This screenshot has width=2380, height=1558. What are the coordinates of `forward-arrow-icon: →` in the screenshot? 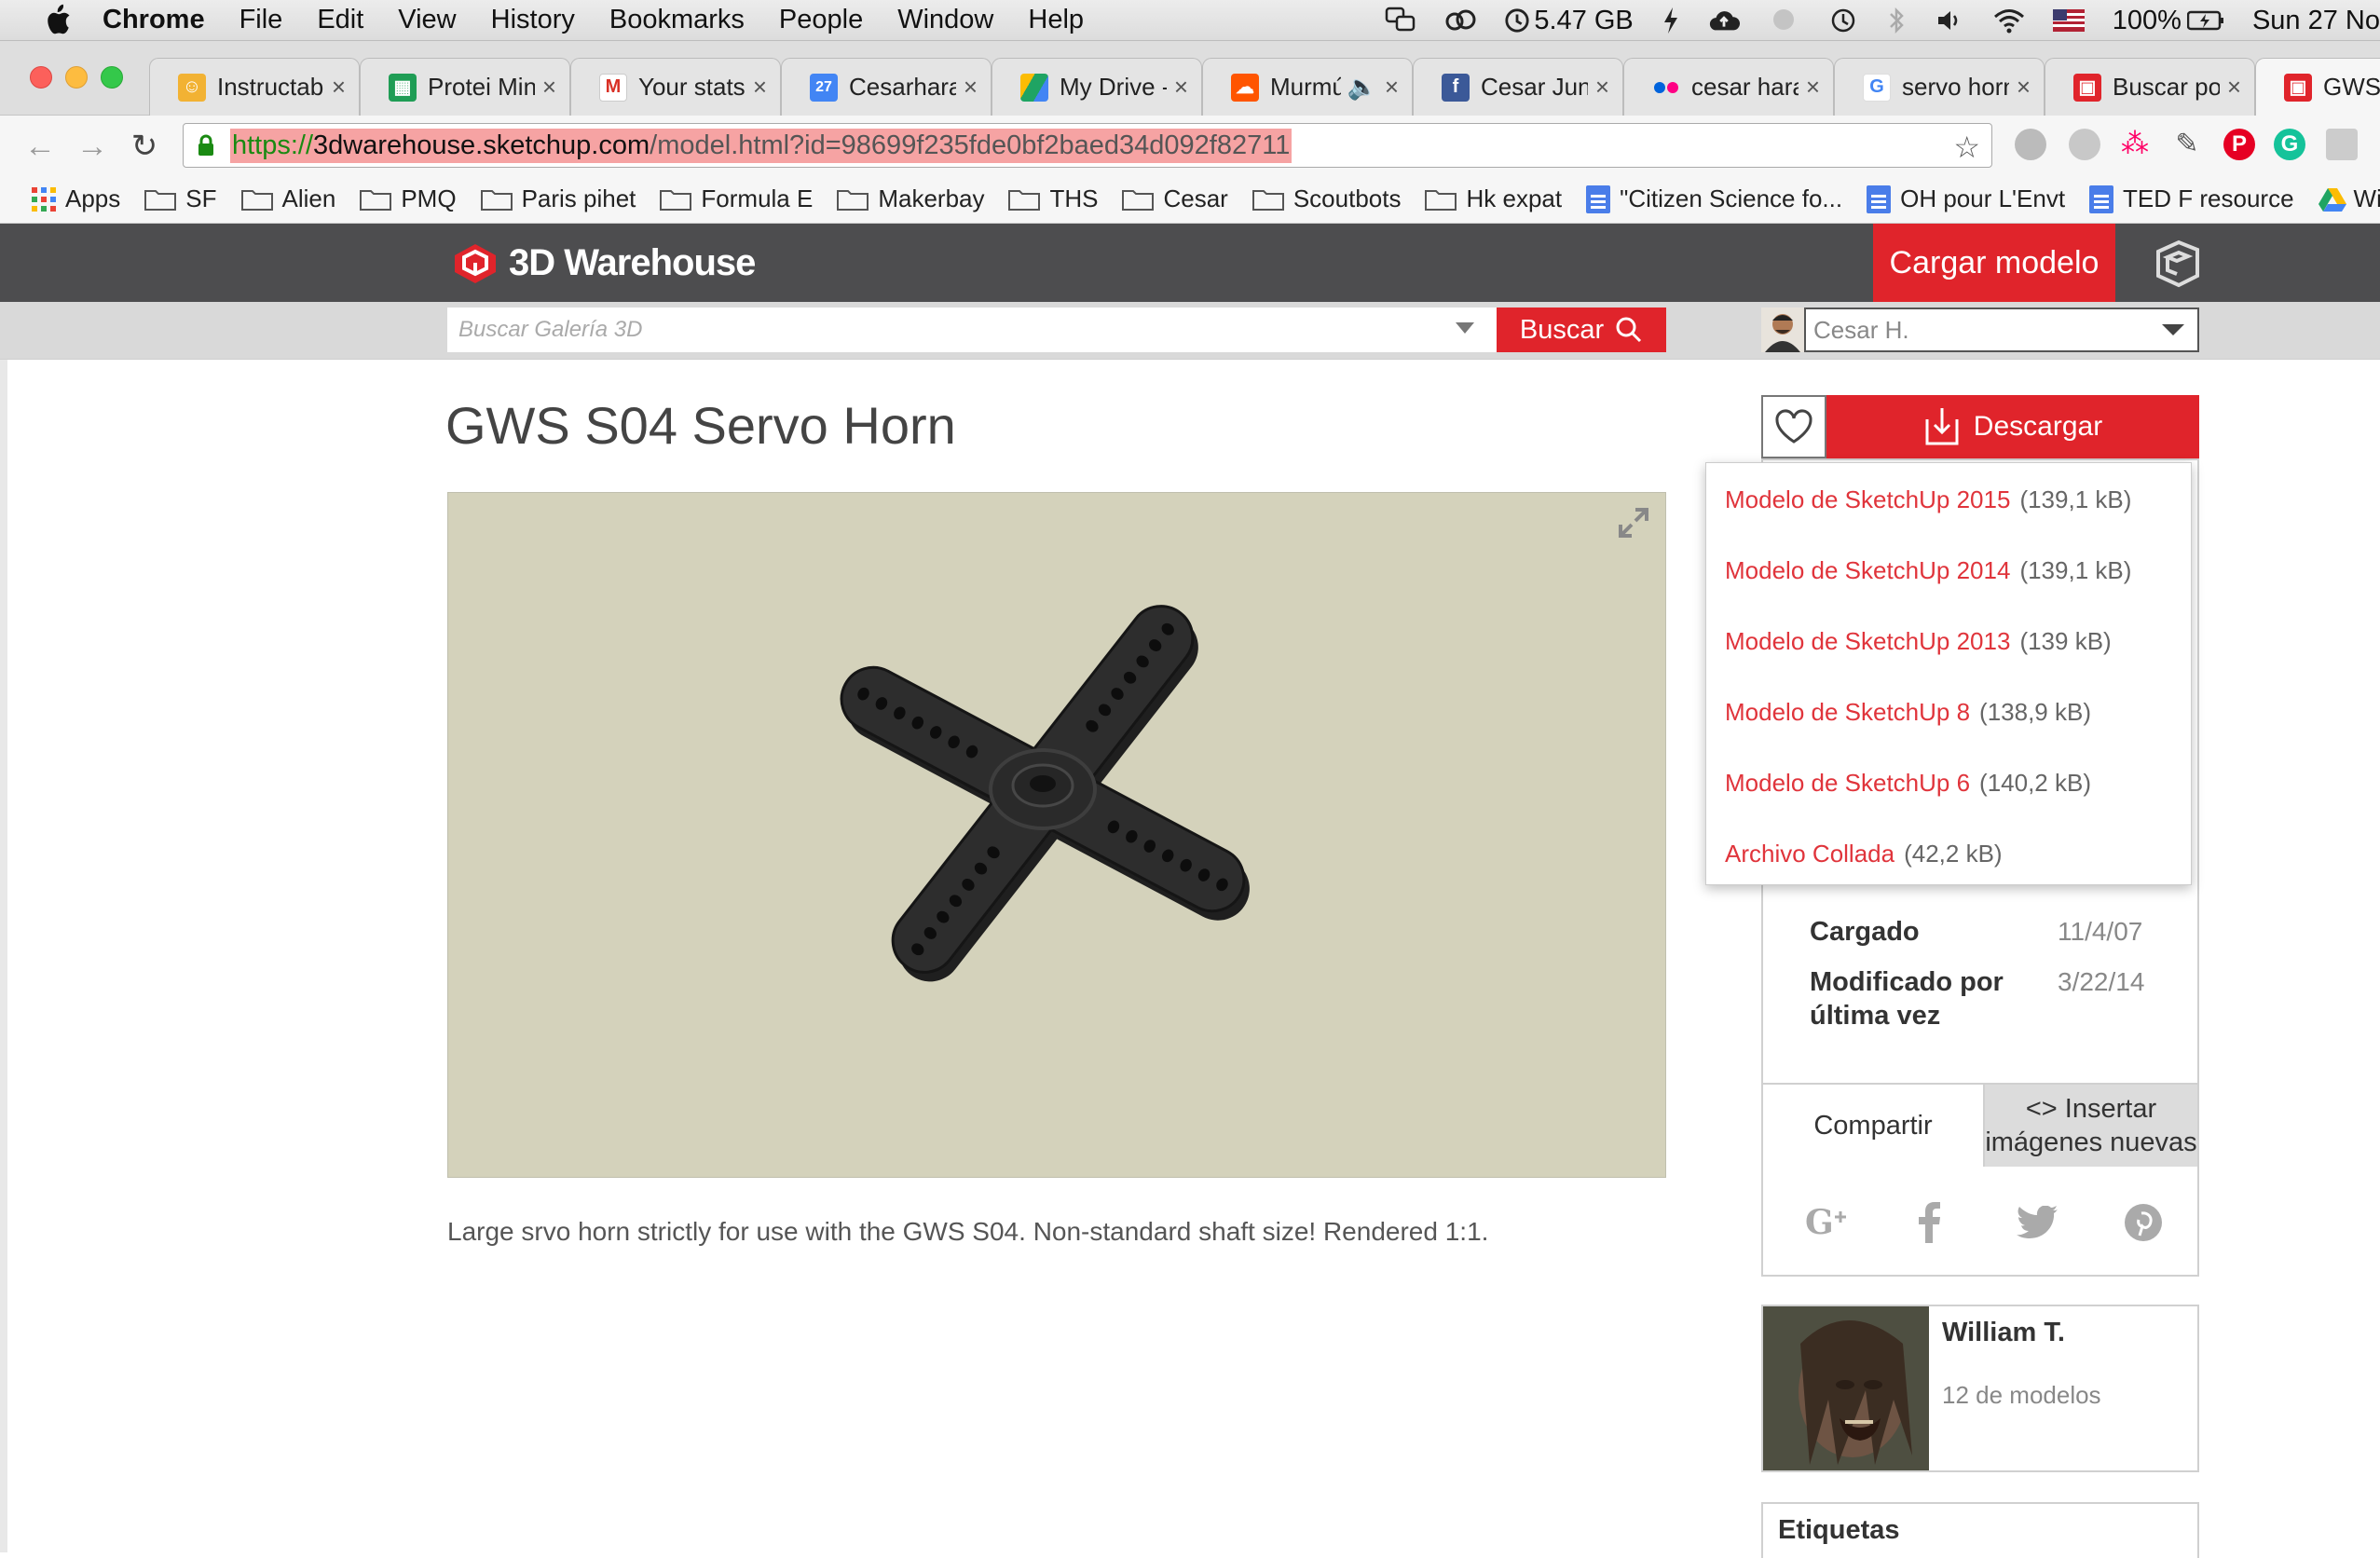 It's located at (92, 146).